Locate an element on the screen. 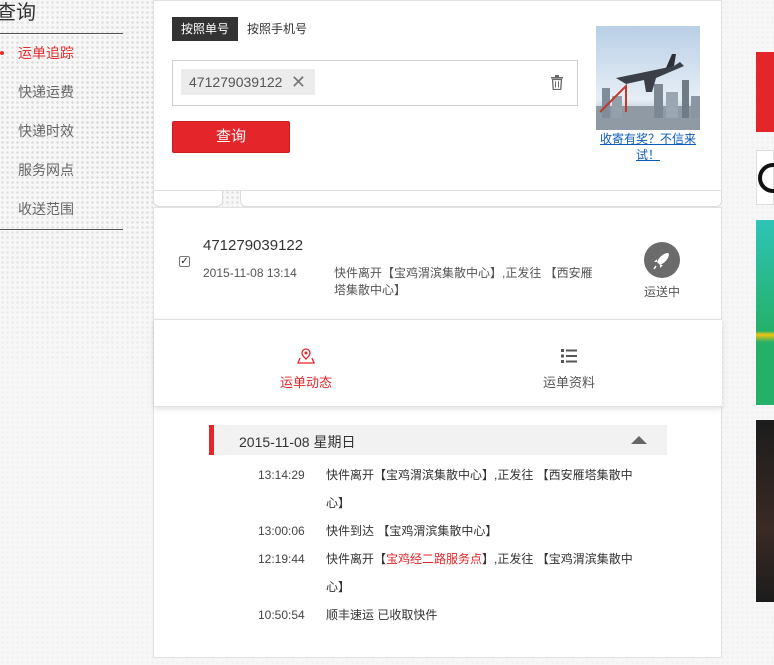 Image resolution: width=774 pixels, height=665 pixels. tracking-number-input: 471279039122 ✕ is located at coordinates (375, 83).